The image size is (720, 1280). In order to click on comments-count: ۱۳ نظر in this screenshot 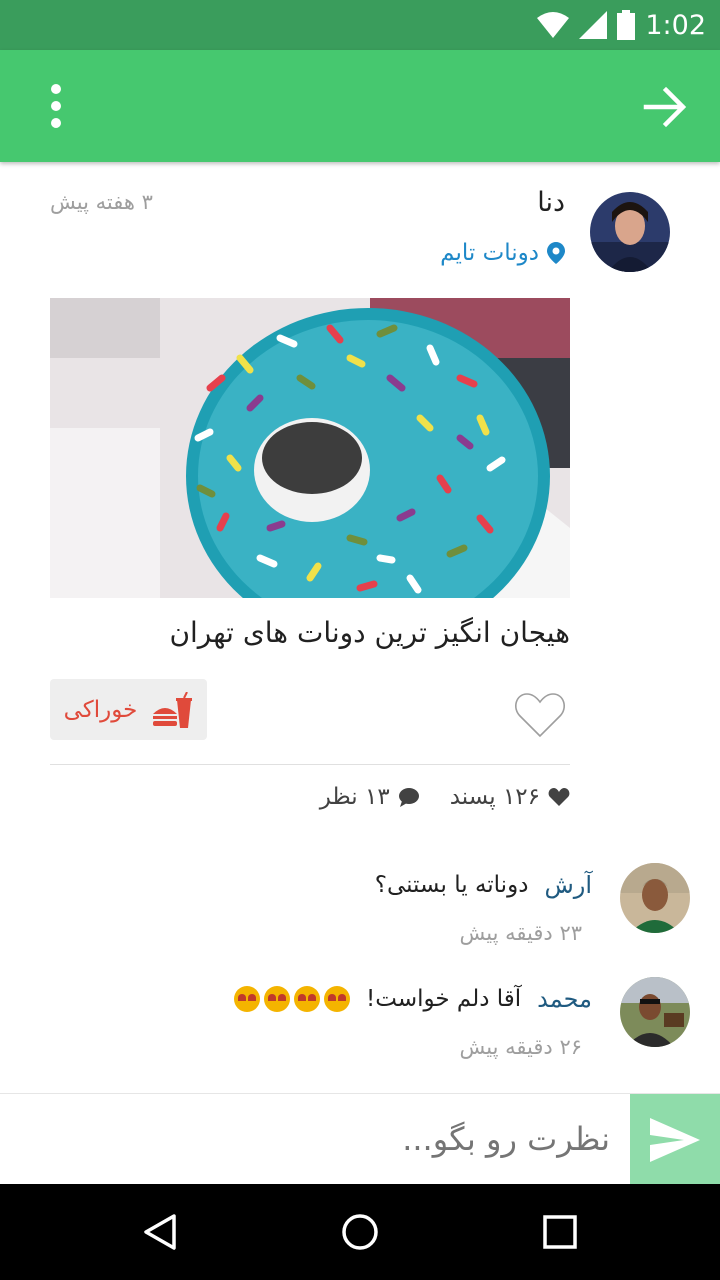, I will do `click(354, 797)`.